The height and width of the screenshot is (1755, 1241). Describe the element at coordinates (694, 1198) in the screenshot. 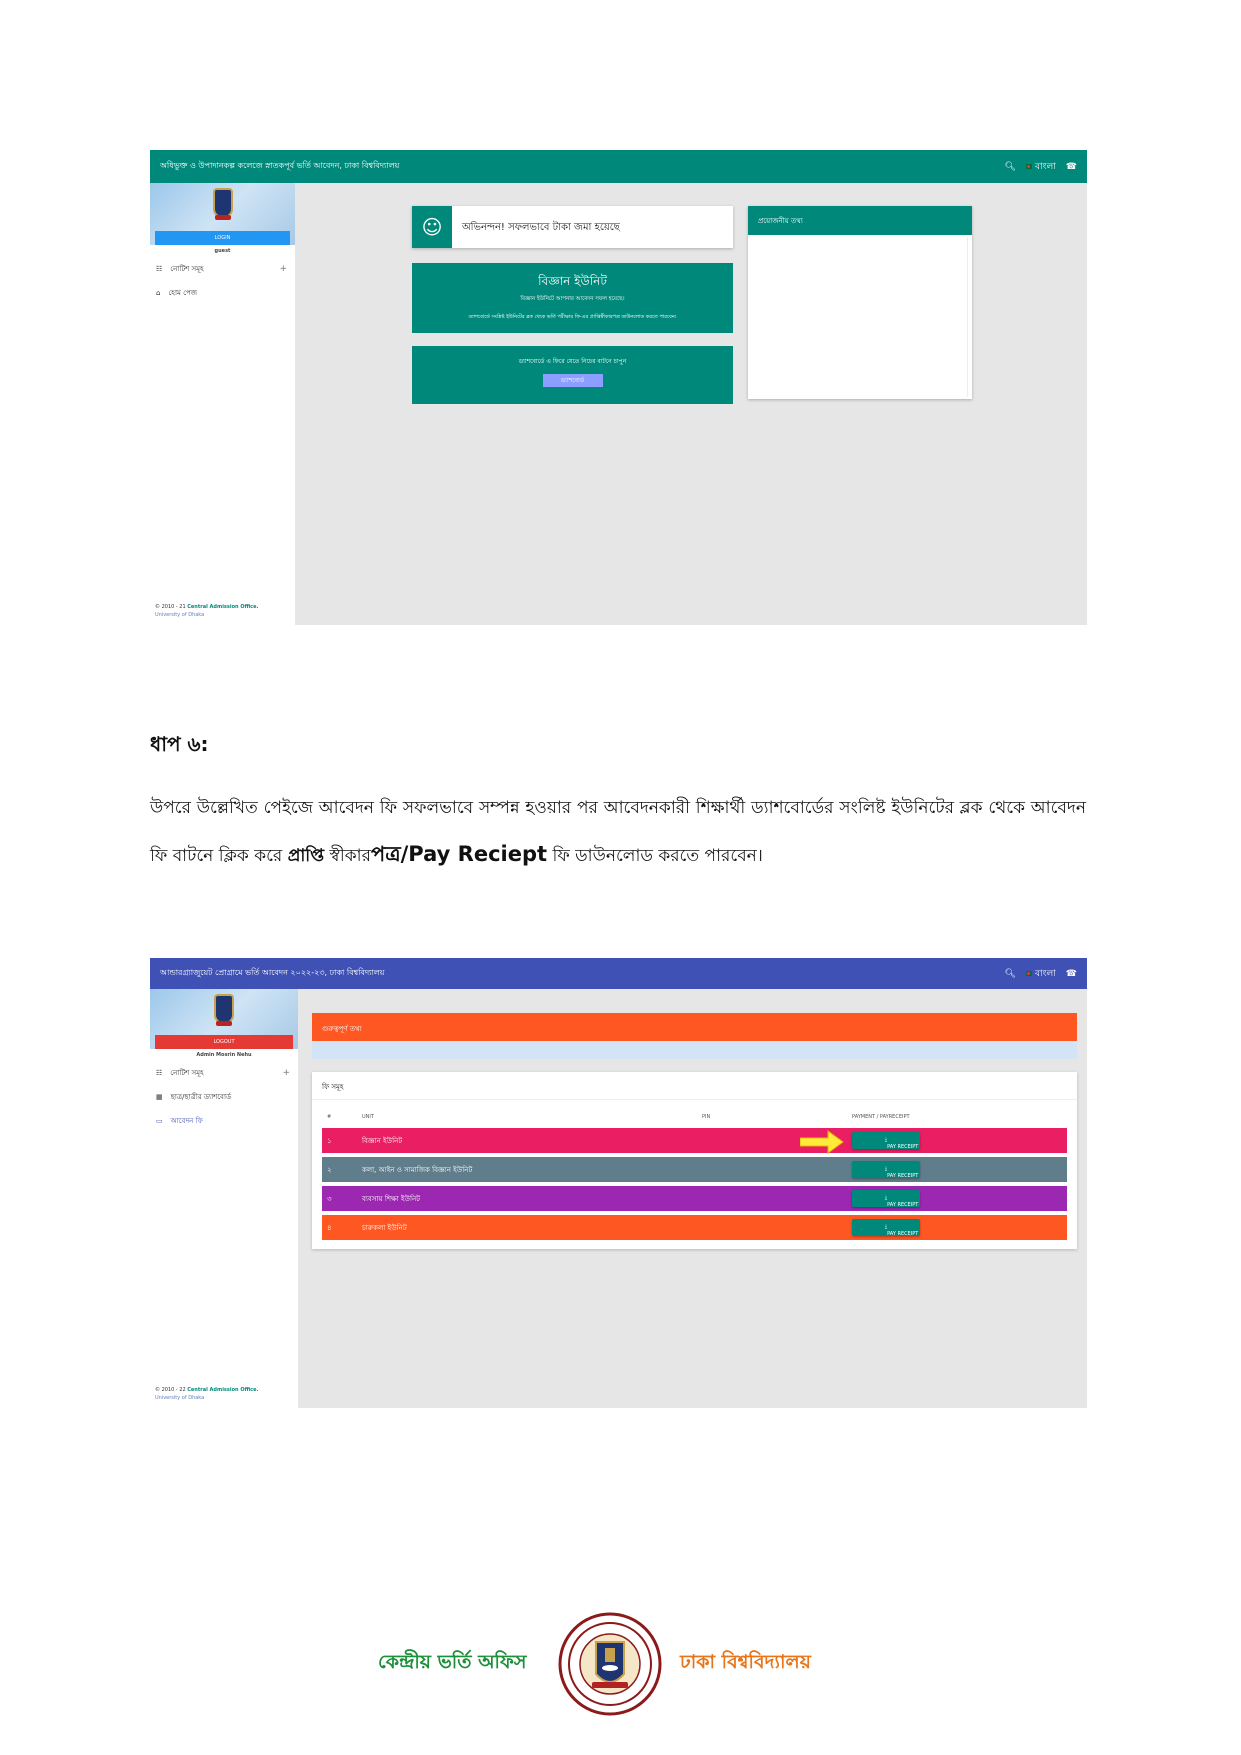

I see `table-row: ৩ ব্যবসায় শিক্ষা ইউনিট ⤓ PAY RECEIPT` at that location.